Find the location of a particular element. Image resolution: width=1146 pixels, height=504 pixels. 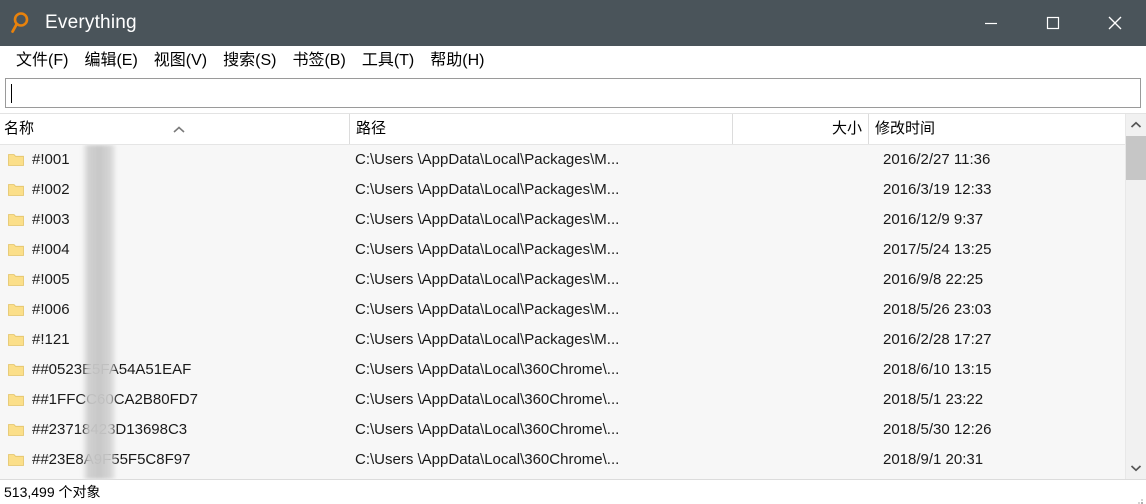

minimize-icon is located at coordinates (991, 23).